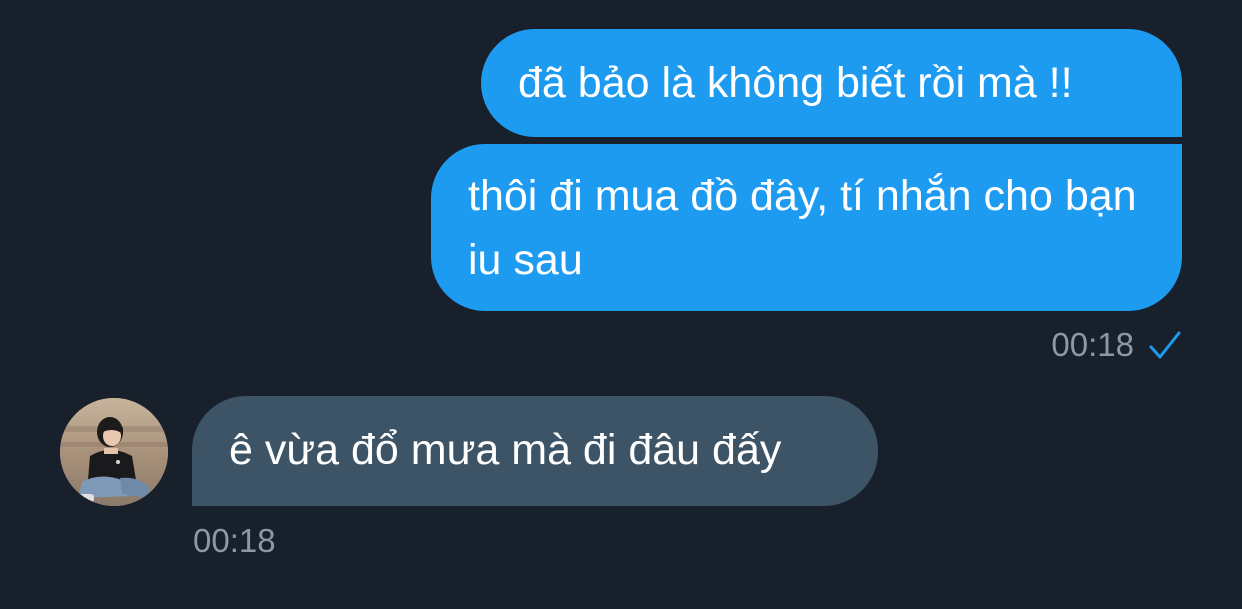 This screenshot has height=609, width=1242. Describe the element at coordinates (505, 450) in the screenshot. I see `message-text: ê vừa đổ mưa mà đi đâu đấy` at that location.